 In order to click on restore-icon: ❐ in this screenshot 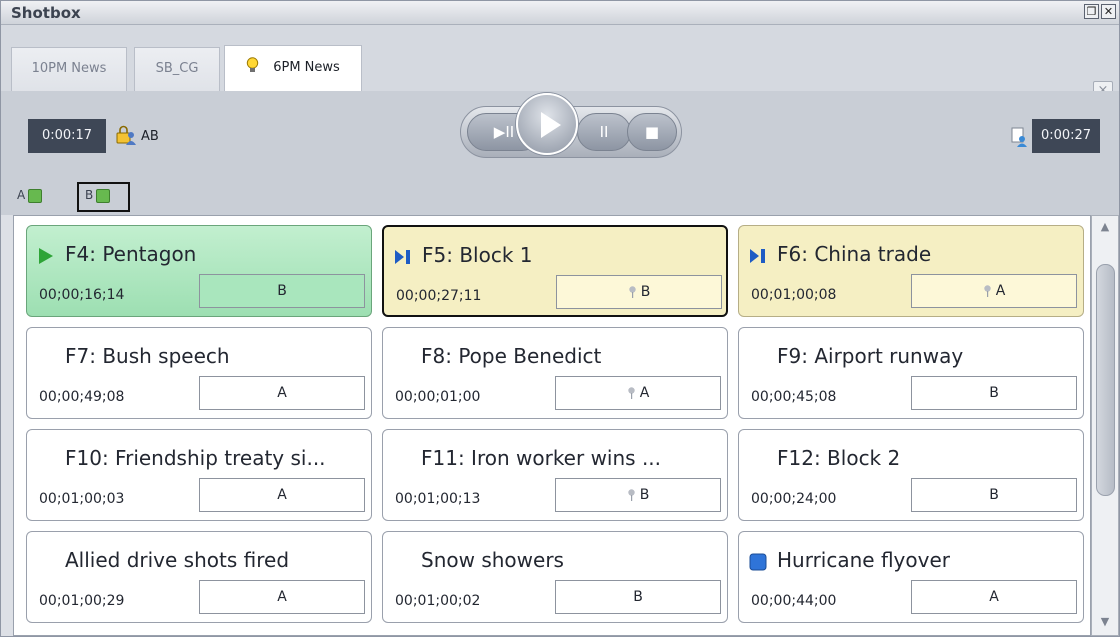, I will do `click(1091, 11)`.